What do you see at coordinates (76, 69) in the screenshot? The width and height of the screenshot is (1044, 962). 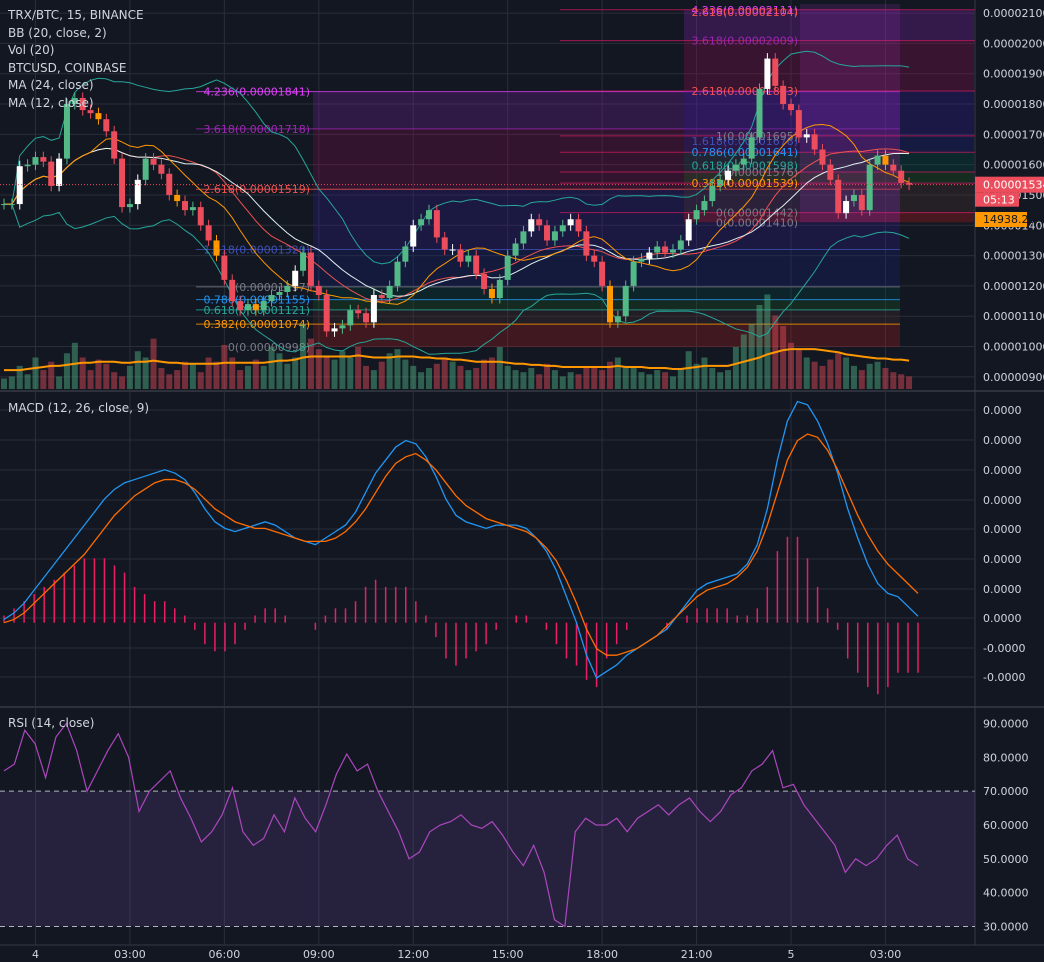 I see `legend-btcusd: BTCUSD, COINBASE` at bounding box center [76, 69].